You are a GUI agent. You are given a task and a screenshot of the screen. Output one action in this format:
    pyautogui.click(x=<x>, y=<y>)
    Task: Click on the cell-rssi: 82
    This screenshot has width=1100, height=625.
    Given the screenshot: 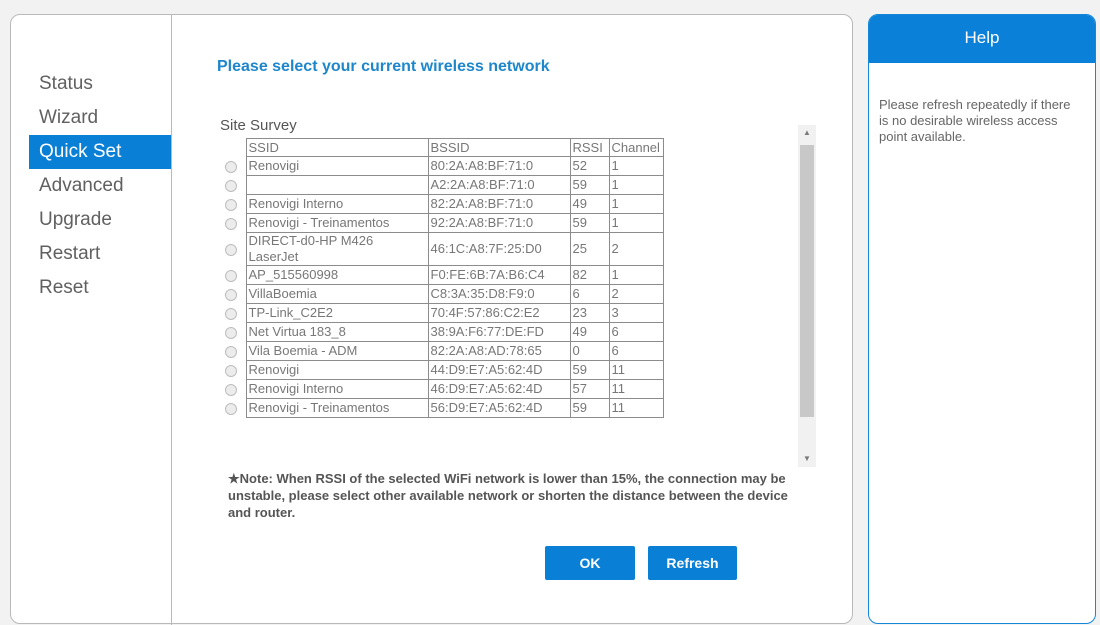 What is the action you would take?
    pyautogui.click(x=589, y=275)
    